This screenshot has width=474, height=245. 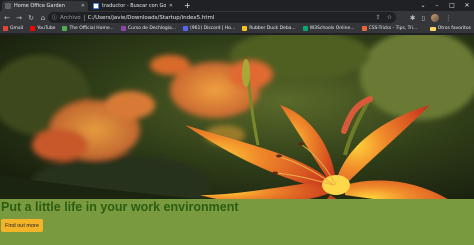 I want to click on tab-traductor: traductor - Buscar con Google ✕, so click(x=133, y=6).